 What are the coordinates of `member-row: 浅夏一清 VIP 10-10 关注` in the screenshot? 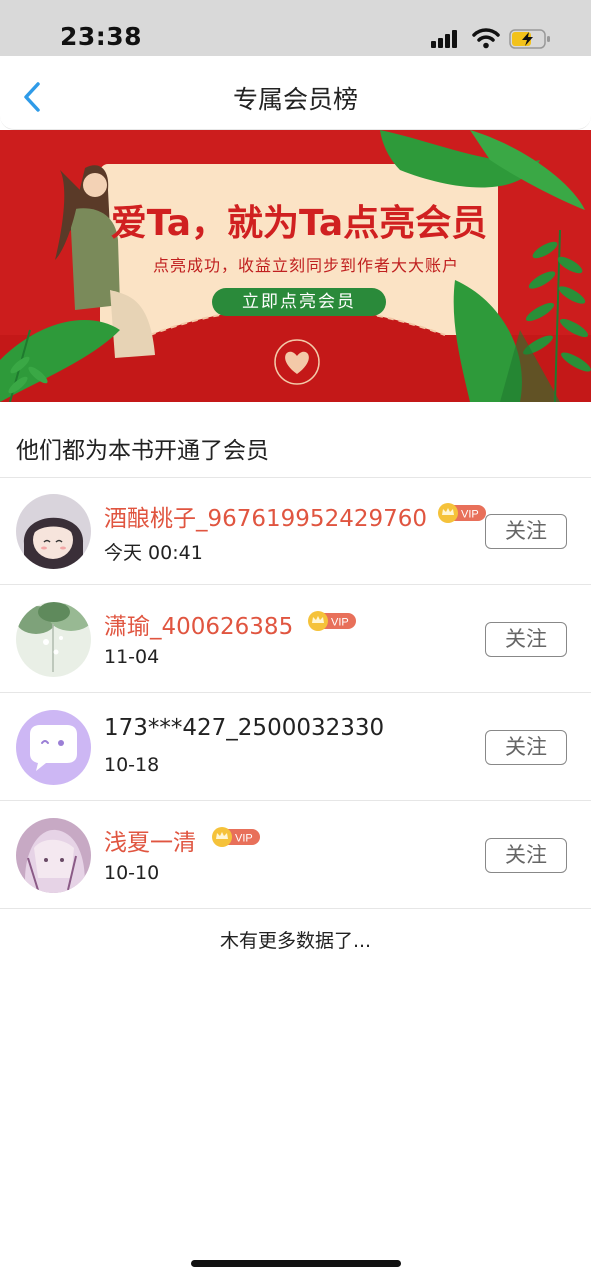 It's located at (295, 855).